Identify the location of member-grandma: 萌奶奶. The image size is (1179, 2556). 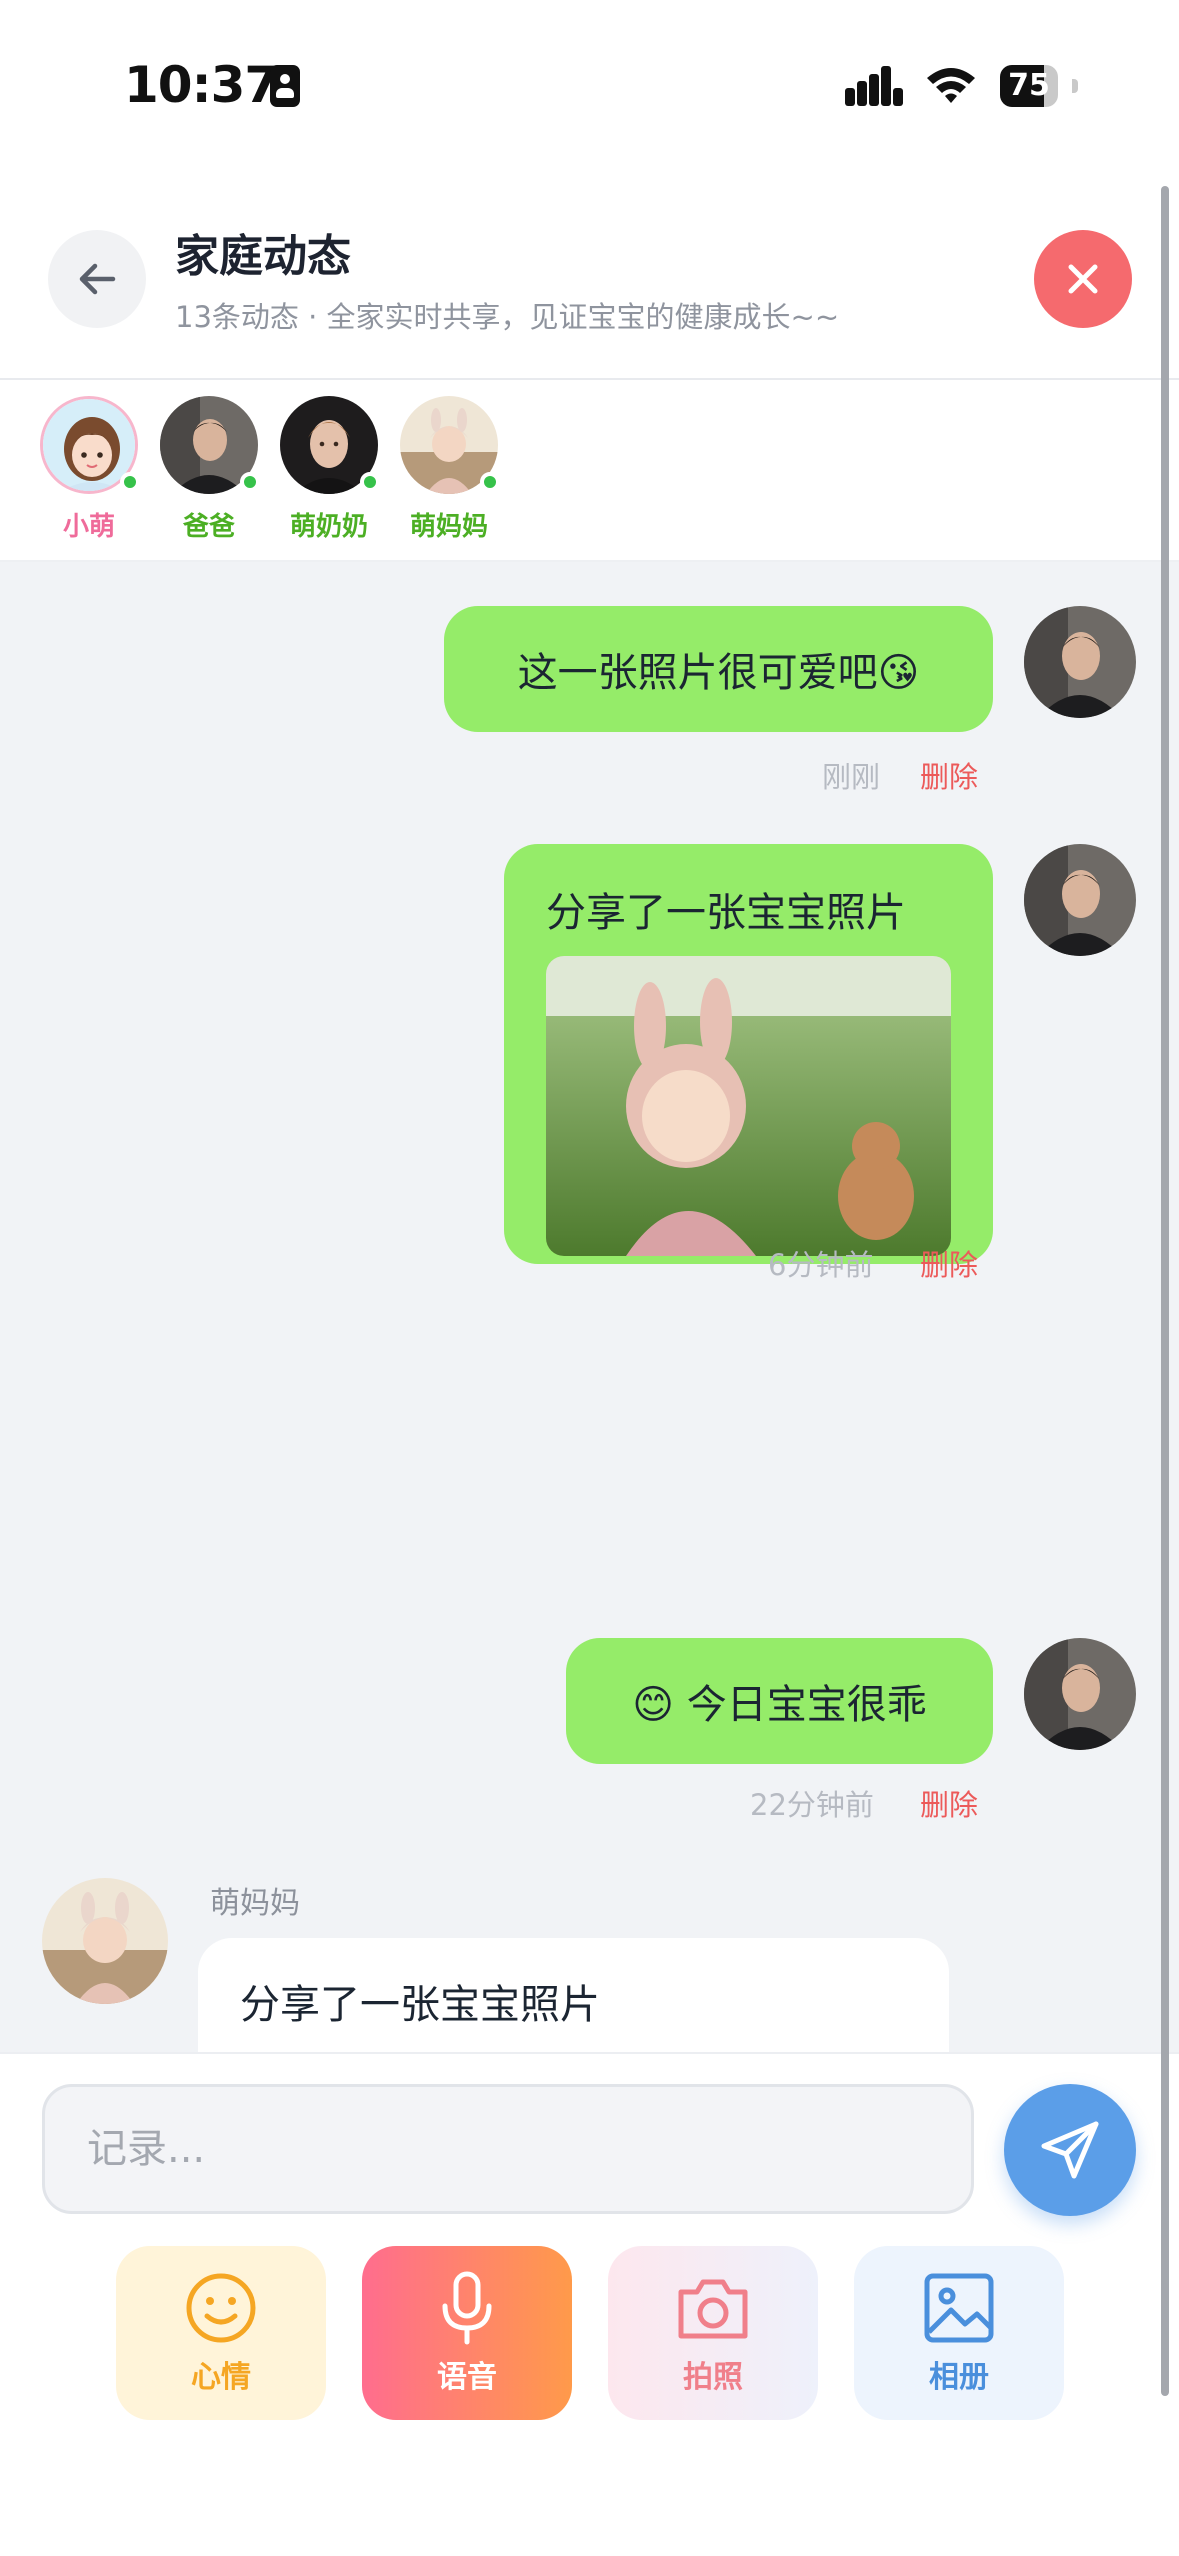
(329, 469).